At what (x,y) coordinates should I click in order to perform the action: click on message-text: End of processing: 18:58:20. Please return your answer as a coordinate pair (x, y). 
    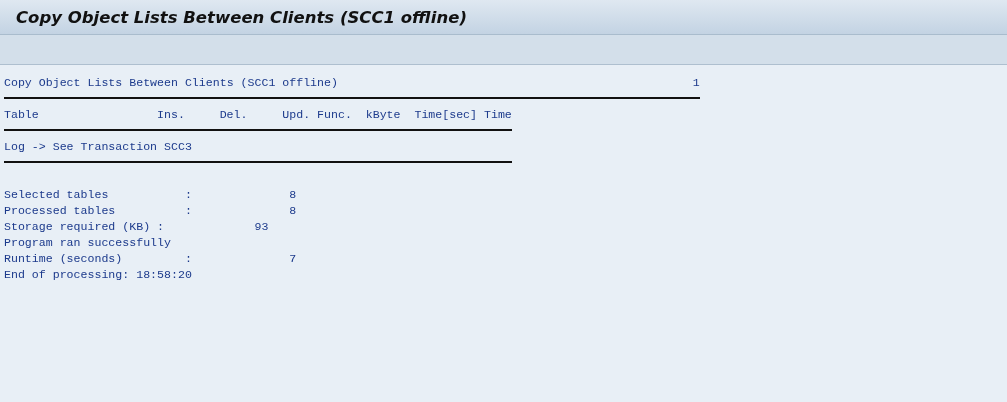
    Looking at the image, I should click on (98, 275).